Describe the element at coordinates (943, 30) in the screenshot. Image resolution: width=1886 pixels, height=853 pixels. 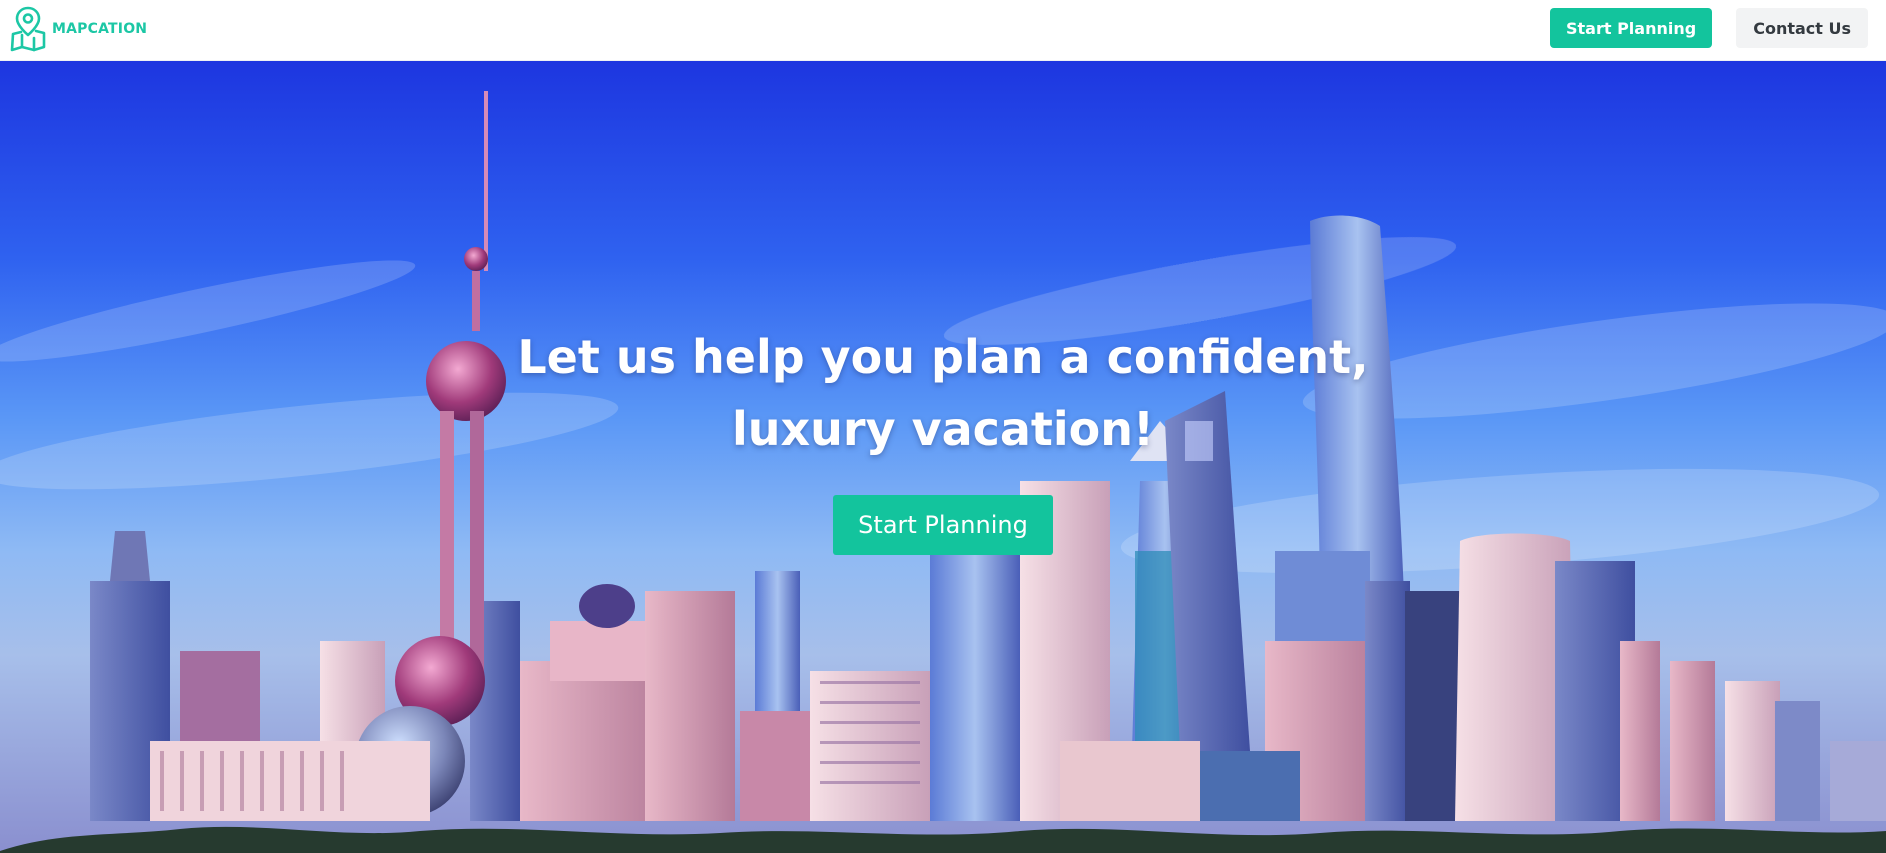
I see `top-navbar: MAPCATION Start Planning Contact Us` at that location.